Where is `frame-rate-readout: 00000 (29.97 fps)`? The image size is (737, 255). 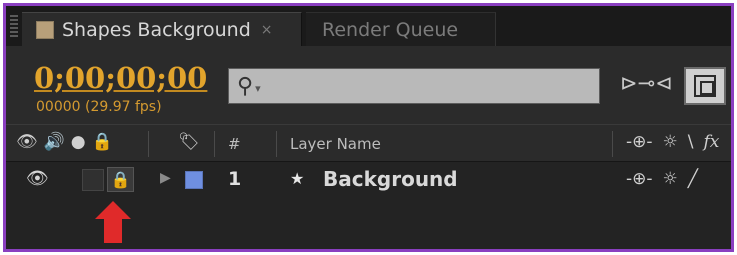
frame-rate-readout: 00000 (29.97 fps) is located at coordinates (99, 107).